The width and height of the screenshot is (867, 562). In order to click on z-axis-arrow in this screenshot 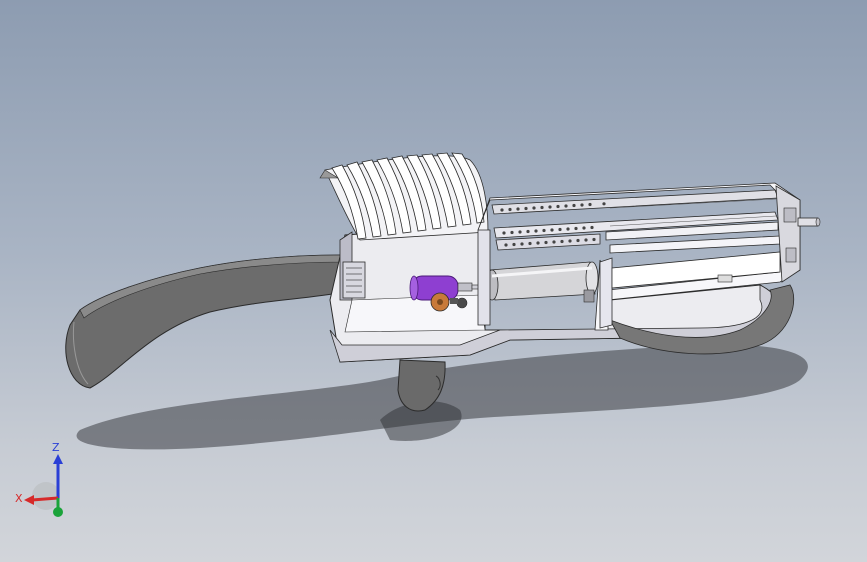, I will do `click(58, 459)`.